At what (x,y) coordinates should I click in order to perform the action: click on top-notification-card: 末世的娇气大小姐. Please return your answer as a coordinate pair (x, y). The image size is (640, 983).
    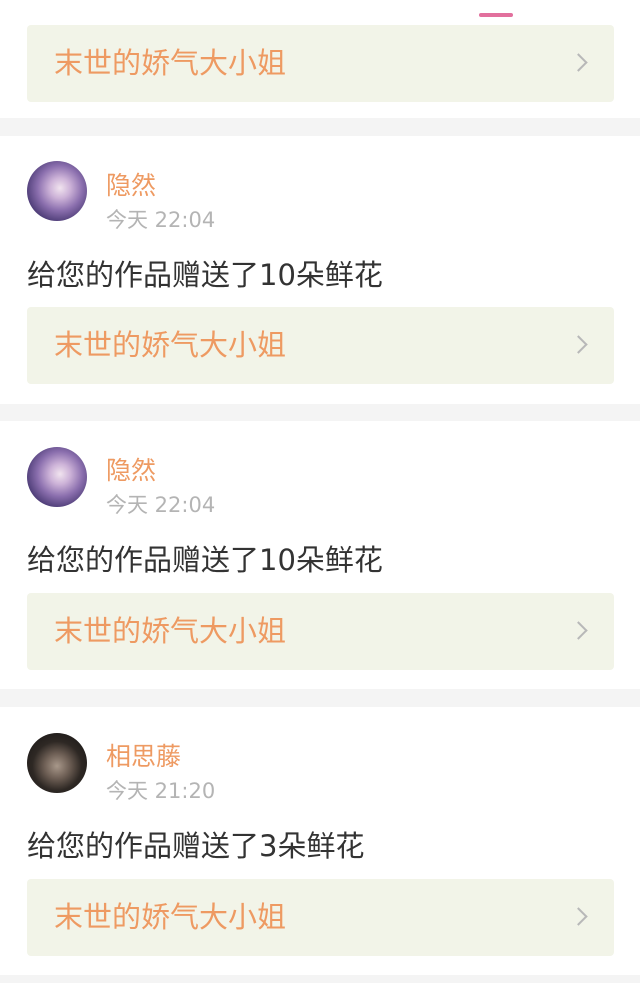
    Looking at the image, I should click on (320, 59).